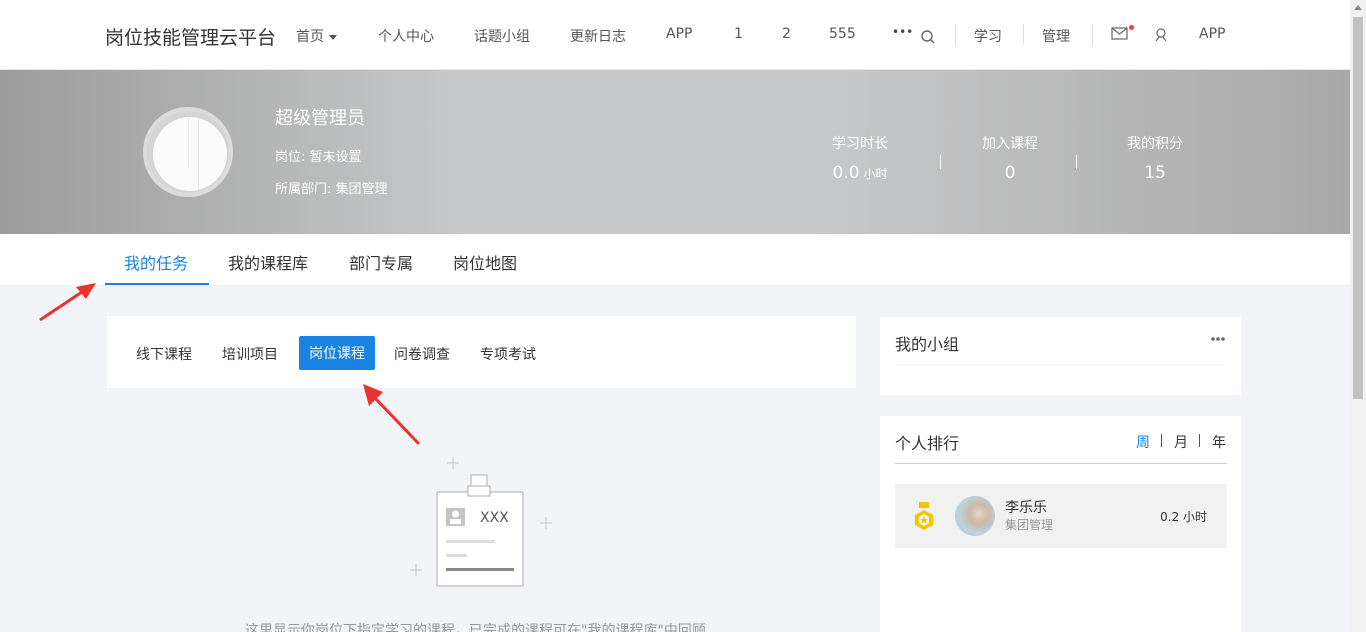 Image resolution: width=1366 pixels, height=632 pixels. I want to click on subtab-training-projects: 培训项目, so click(250, 354).